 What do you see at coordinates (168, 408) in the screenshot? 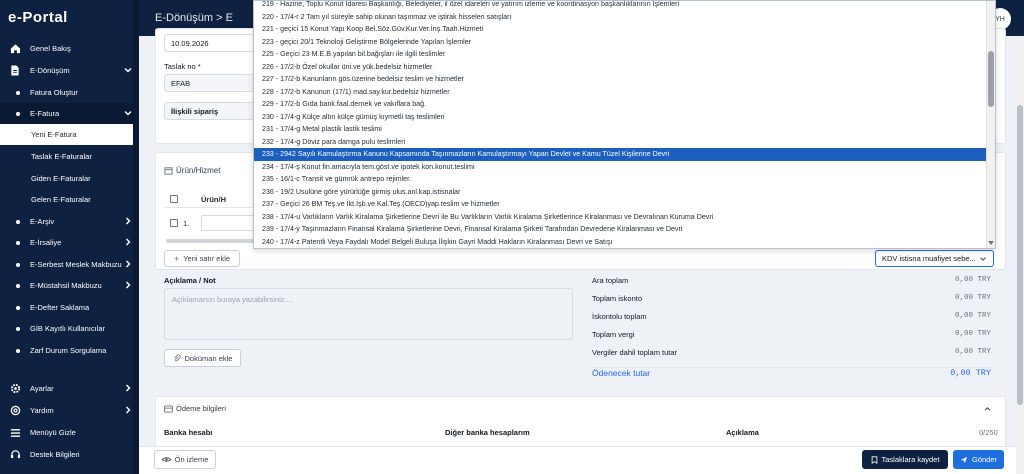
I see `card-icon` at bounding box center [168, 408].